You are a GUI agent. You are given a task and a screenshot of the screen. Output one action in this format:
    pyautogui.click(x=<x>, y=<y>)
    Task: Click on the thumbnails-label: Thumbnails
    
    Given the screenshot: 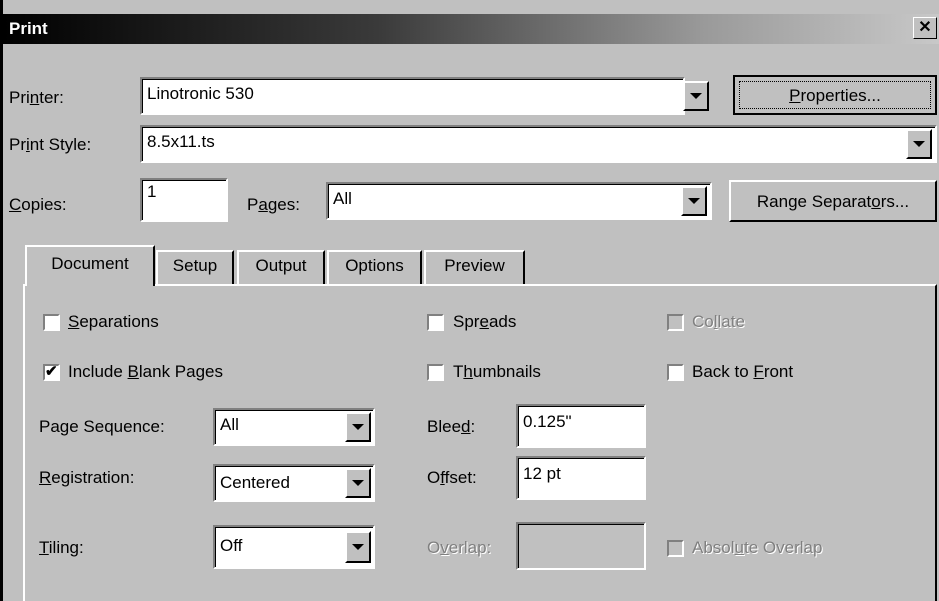 What is the action you would take?
    pyautogui.click(x=497, y=371)
    